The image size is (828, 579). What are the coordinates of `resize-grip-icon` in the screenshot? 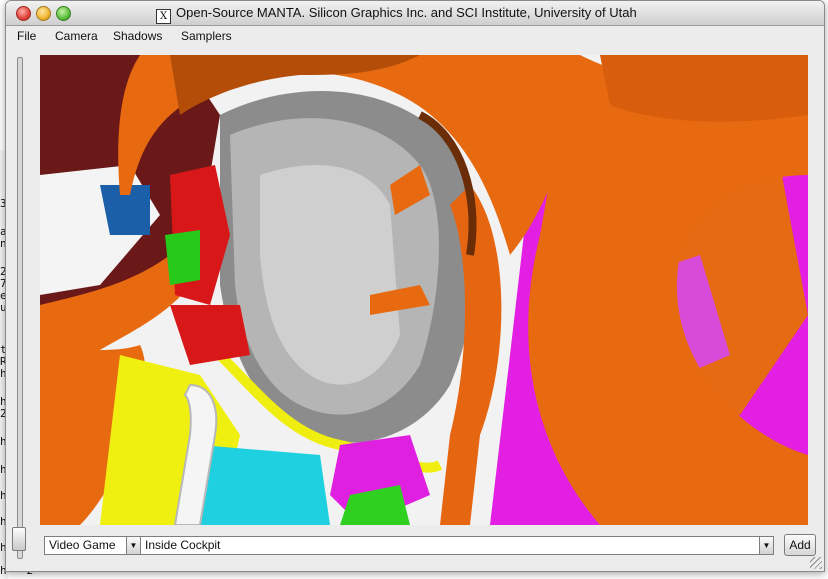 It's located at (816, 563).